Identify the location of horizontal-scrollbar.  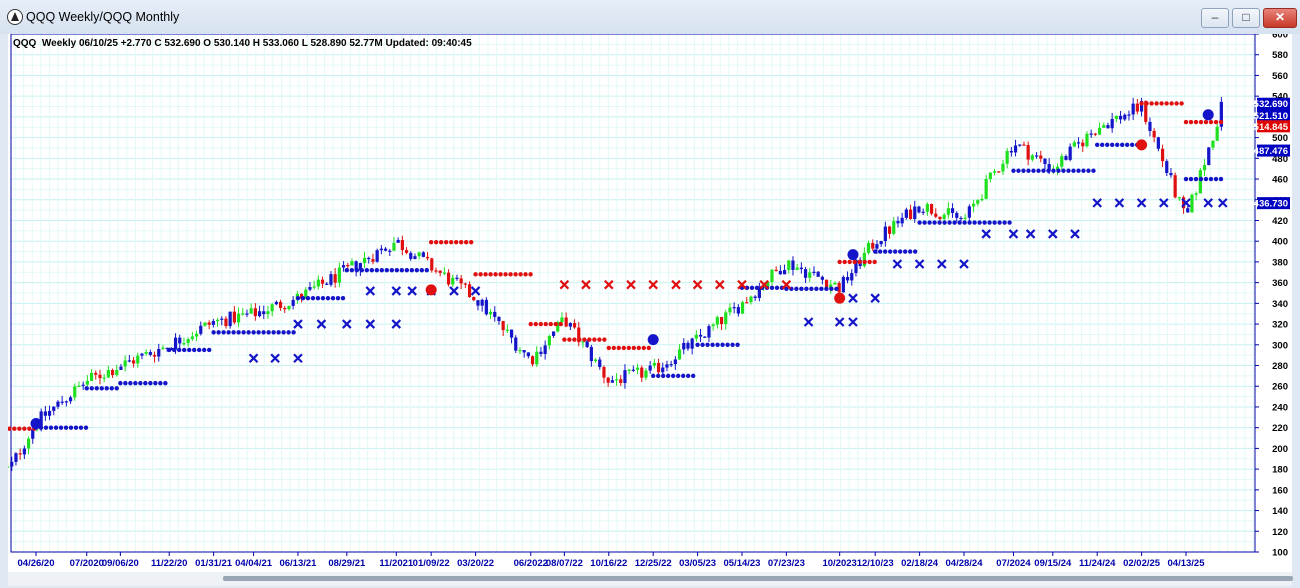
(650, 579).